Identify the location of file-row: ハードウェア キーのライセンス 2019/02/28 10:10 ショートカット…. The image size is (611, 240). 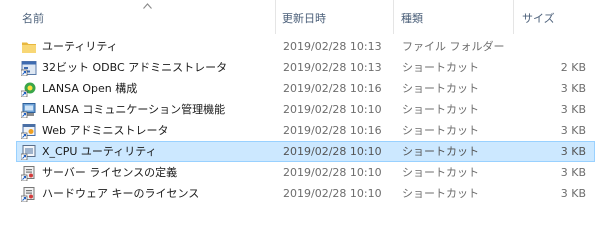
(305, 193).